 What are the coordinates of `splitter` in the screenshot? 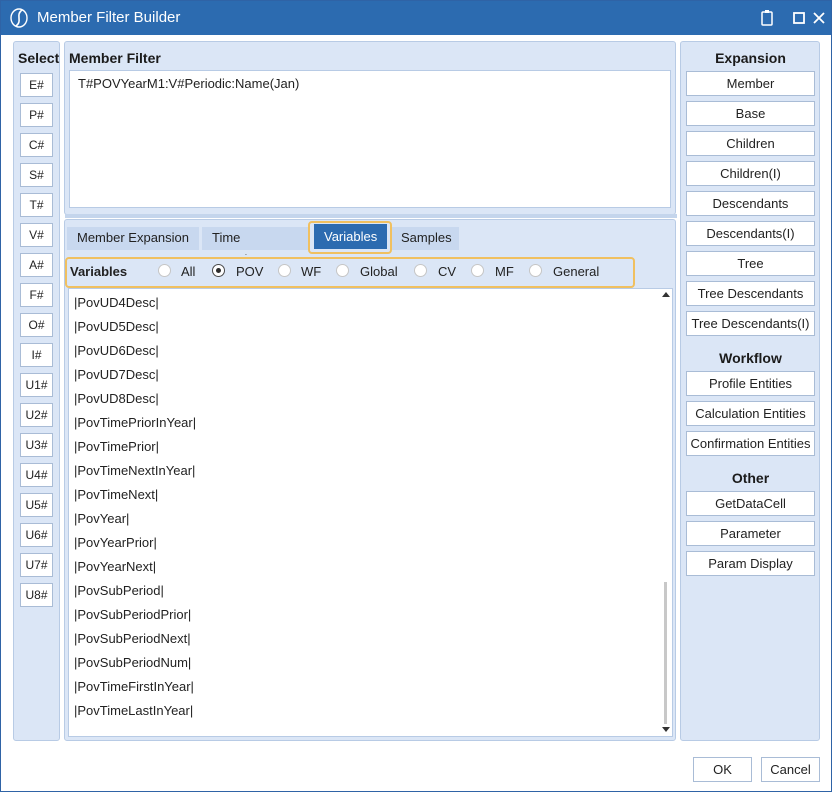 It's located at (371, 216).